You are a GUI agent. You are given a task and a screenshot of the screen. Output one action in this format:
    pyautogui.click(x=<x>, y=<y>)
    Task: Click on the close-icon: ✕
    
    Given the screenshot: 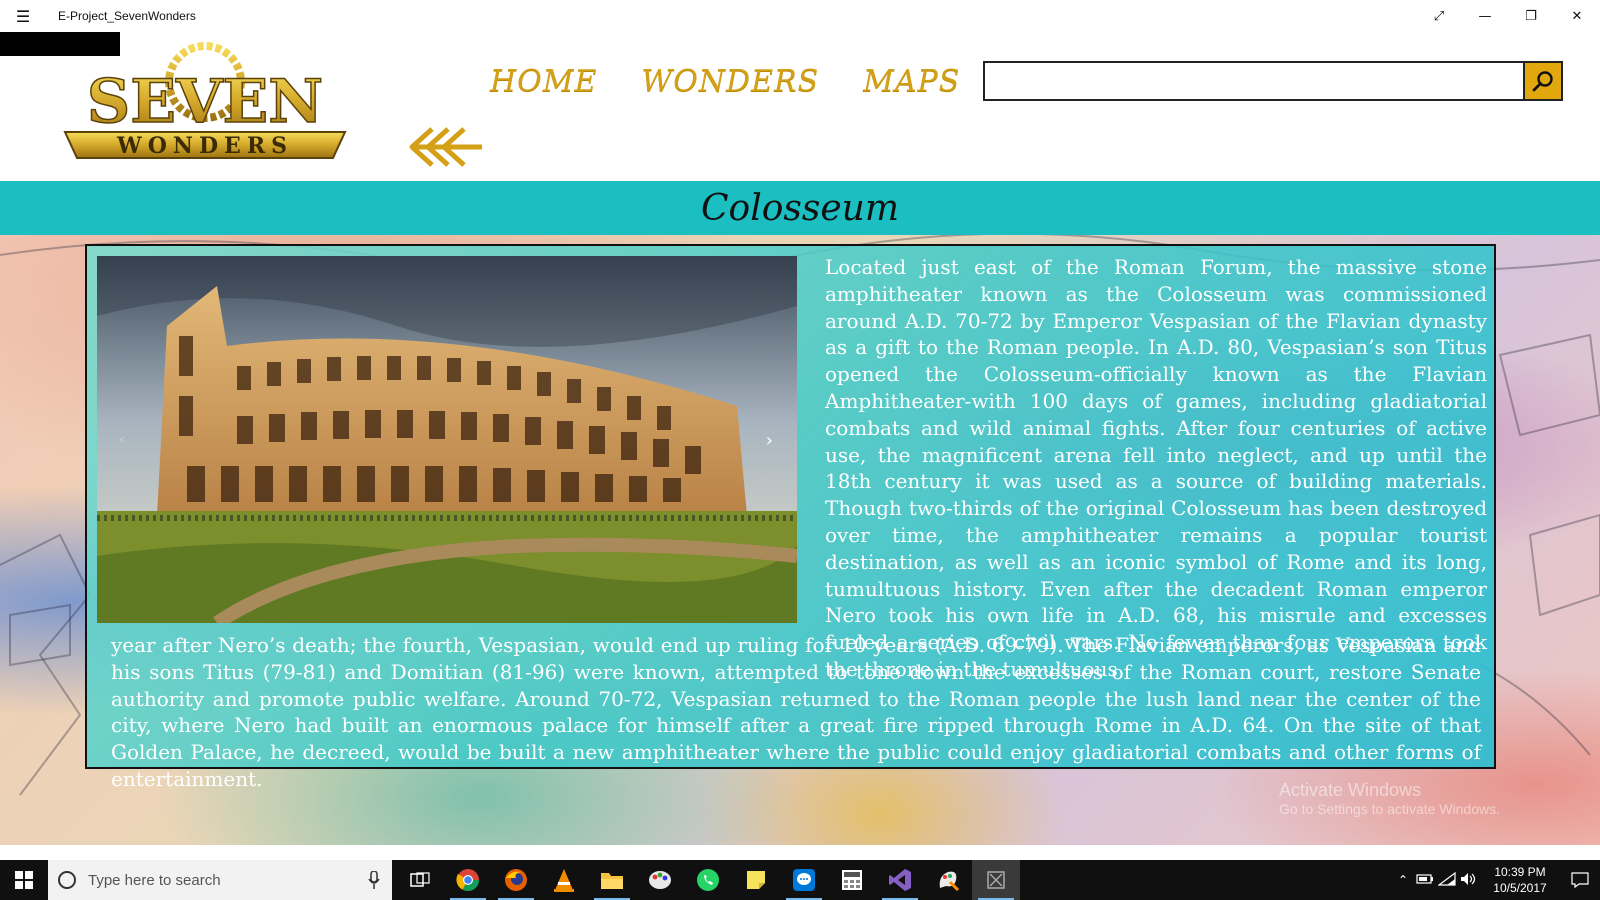 What is the action you would take?
    pyautogui.click(x=1577, y=16)
    